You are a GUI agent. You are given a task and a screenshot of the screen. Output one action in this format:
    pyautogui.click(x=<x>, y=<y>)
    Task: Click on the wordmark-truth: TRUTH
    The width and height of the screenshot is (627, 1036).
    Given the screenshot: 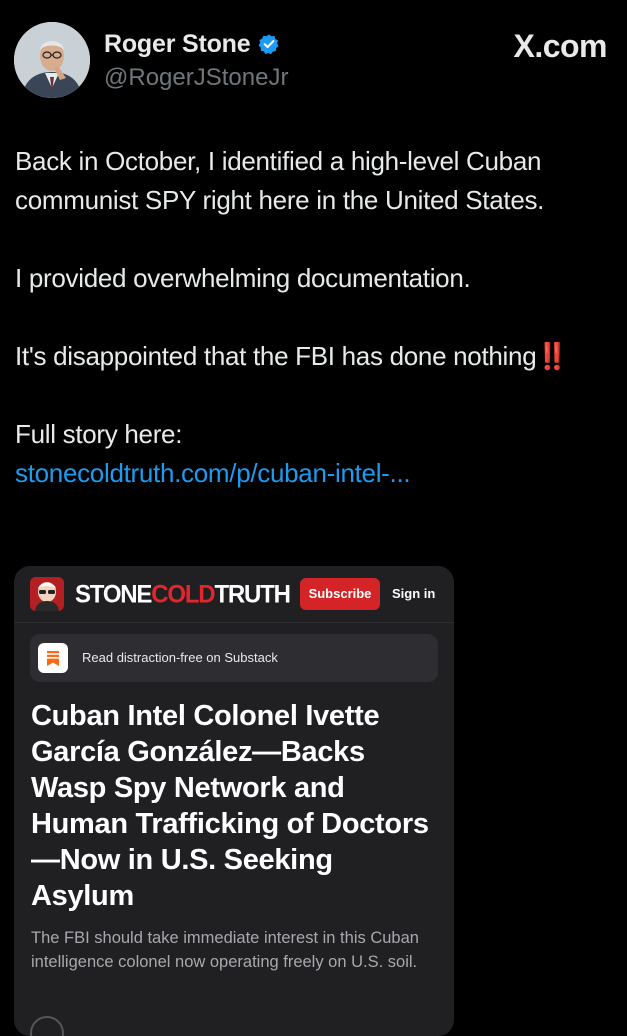 What is the action you would take?
    pyautogui.click(x=252, y=594)
    